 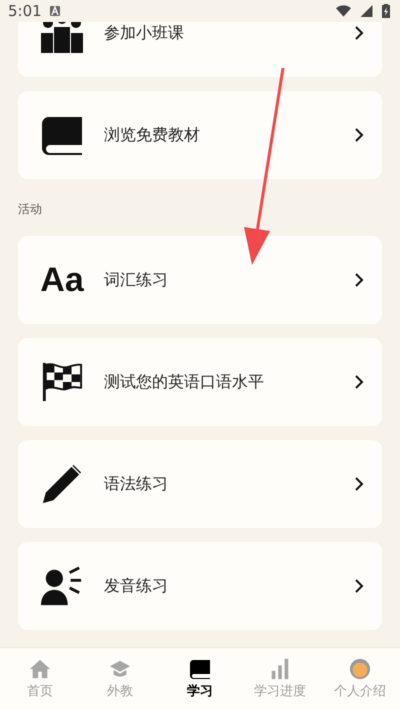 I want to click on menu-label: 浏览免费教材, so click(x=152, y=135).